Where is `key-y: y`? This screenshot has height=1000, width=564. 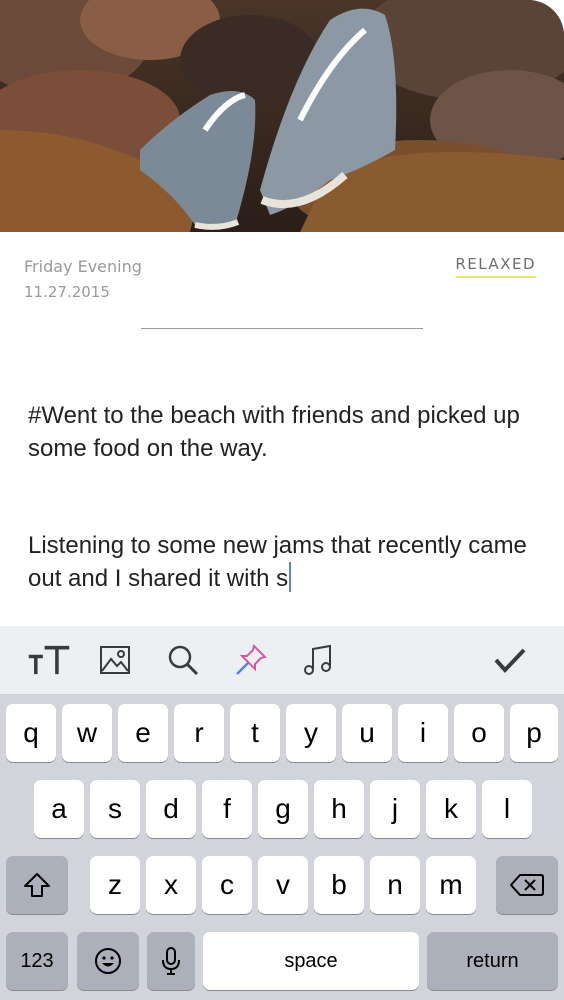 key-y: y is located at coordinates (311, 733).